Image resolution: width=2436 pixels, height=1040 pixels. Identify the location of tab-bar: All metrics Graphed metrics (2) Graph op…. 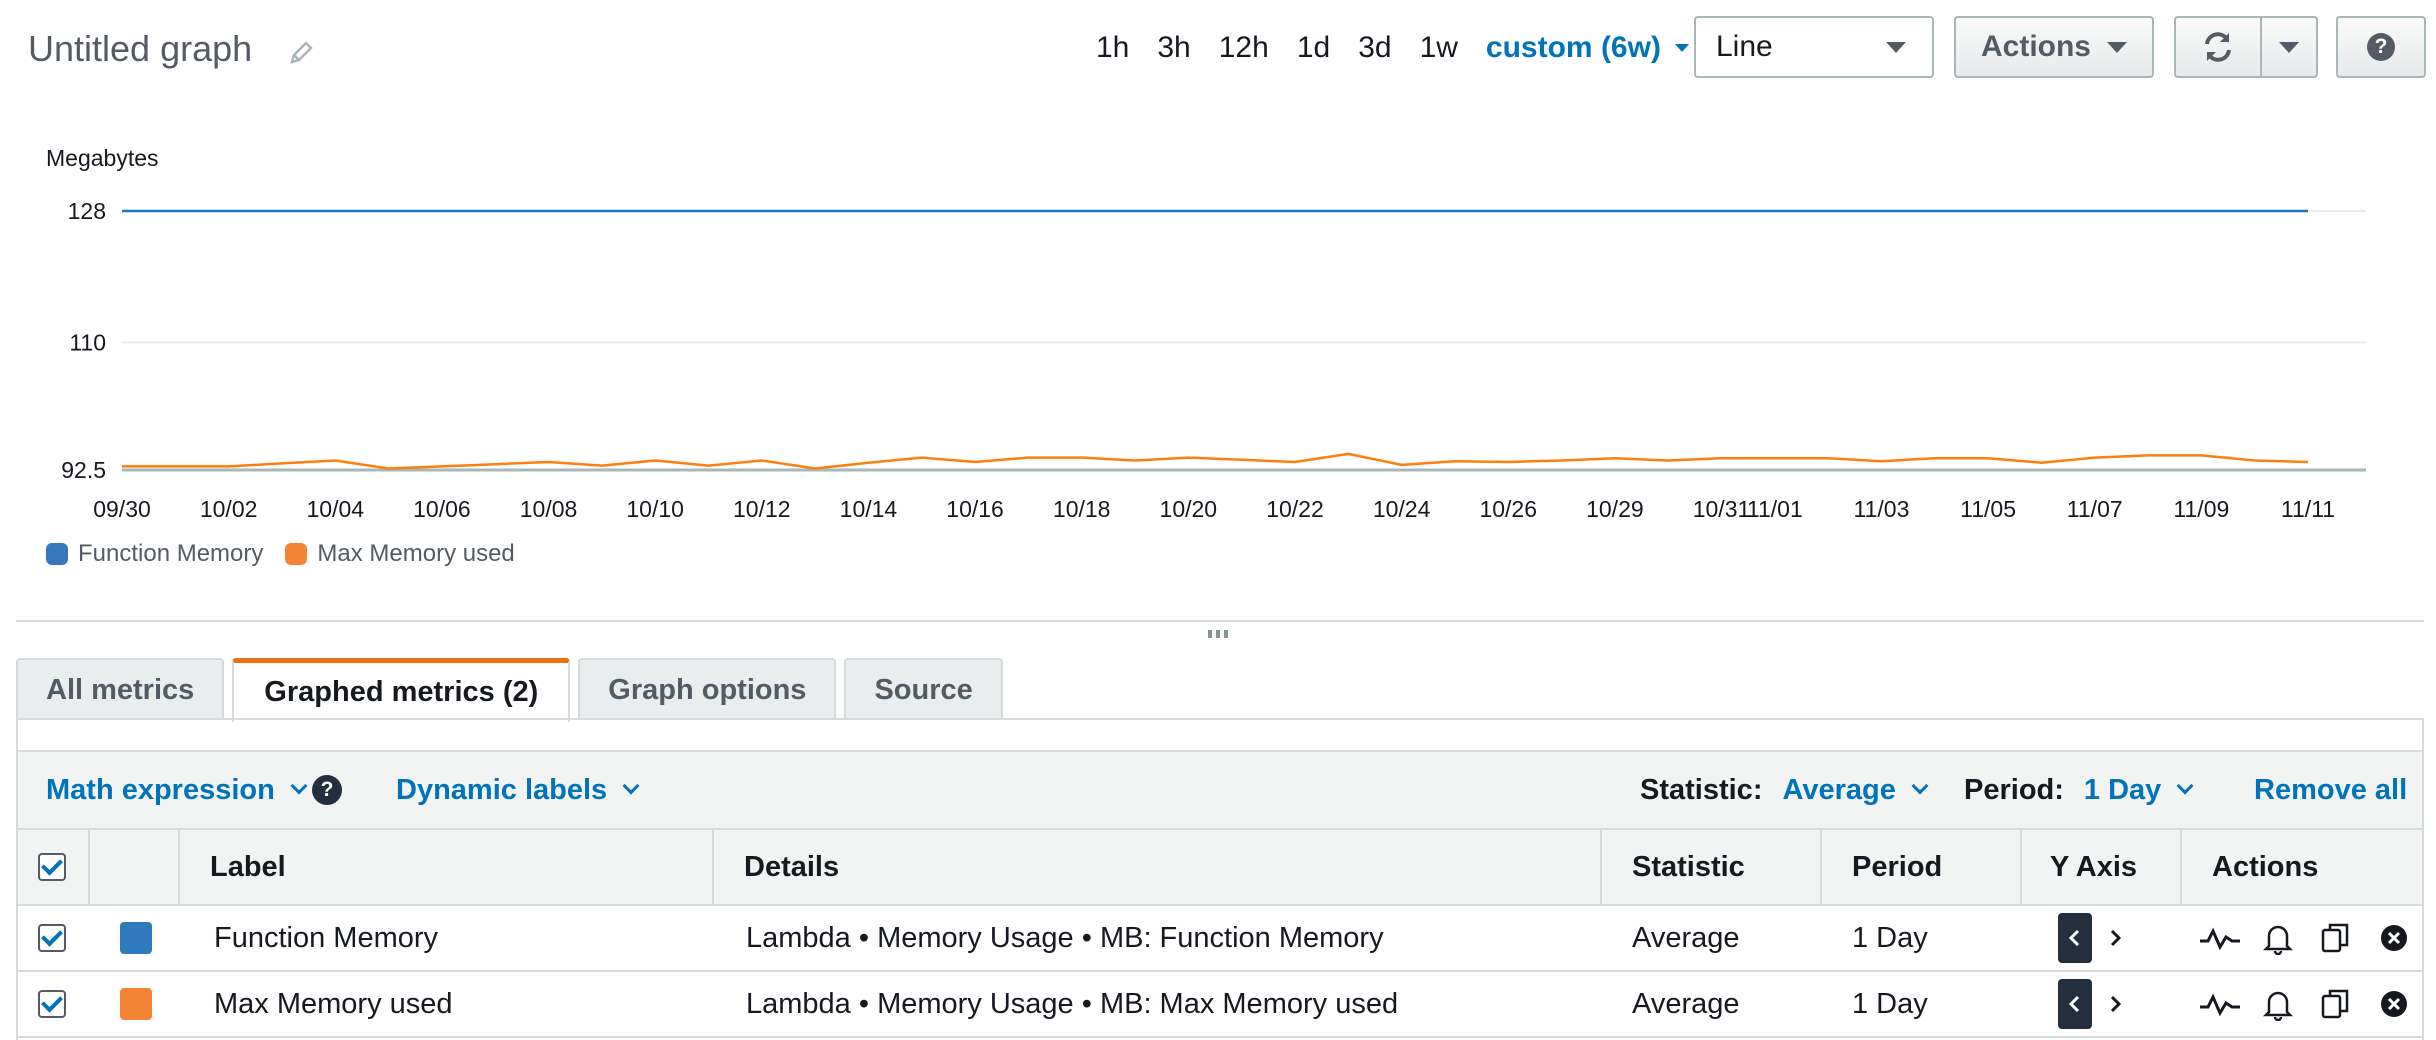
(513, 690).